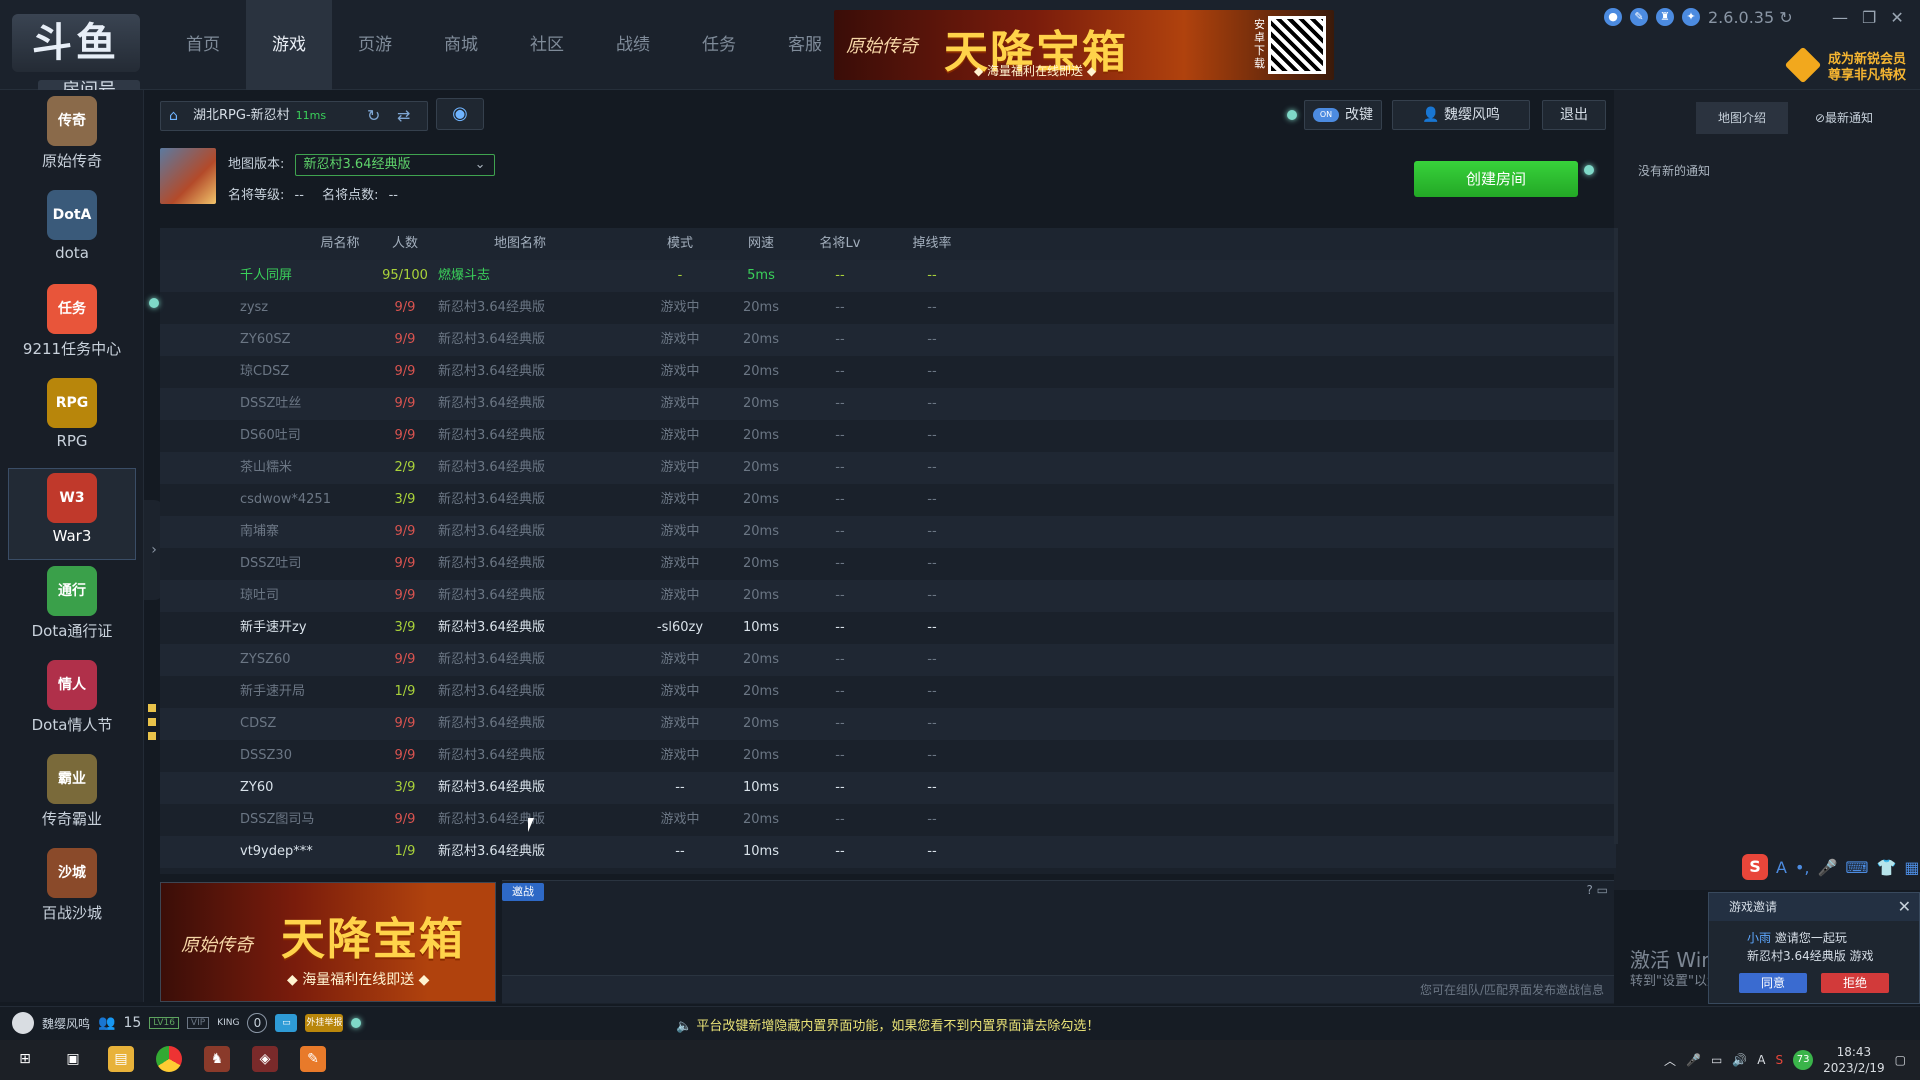 This screenshot has height=1080, width=1920. Describe the element at coordinates (888, 468) in the screenshot. I see `table-row: 茶山糯米 2/9 新忍村3.64经典版 游戏中 20ms -- --` at that location.